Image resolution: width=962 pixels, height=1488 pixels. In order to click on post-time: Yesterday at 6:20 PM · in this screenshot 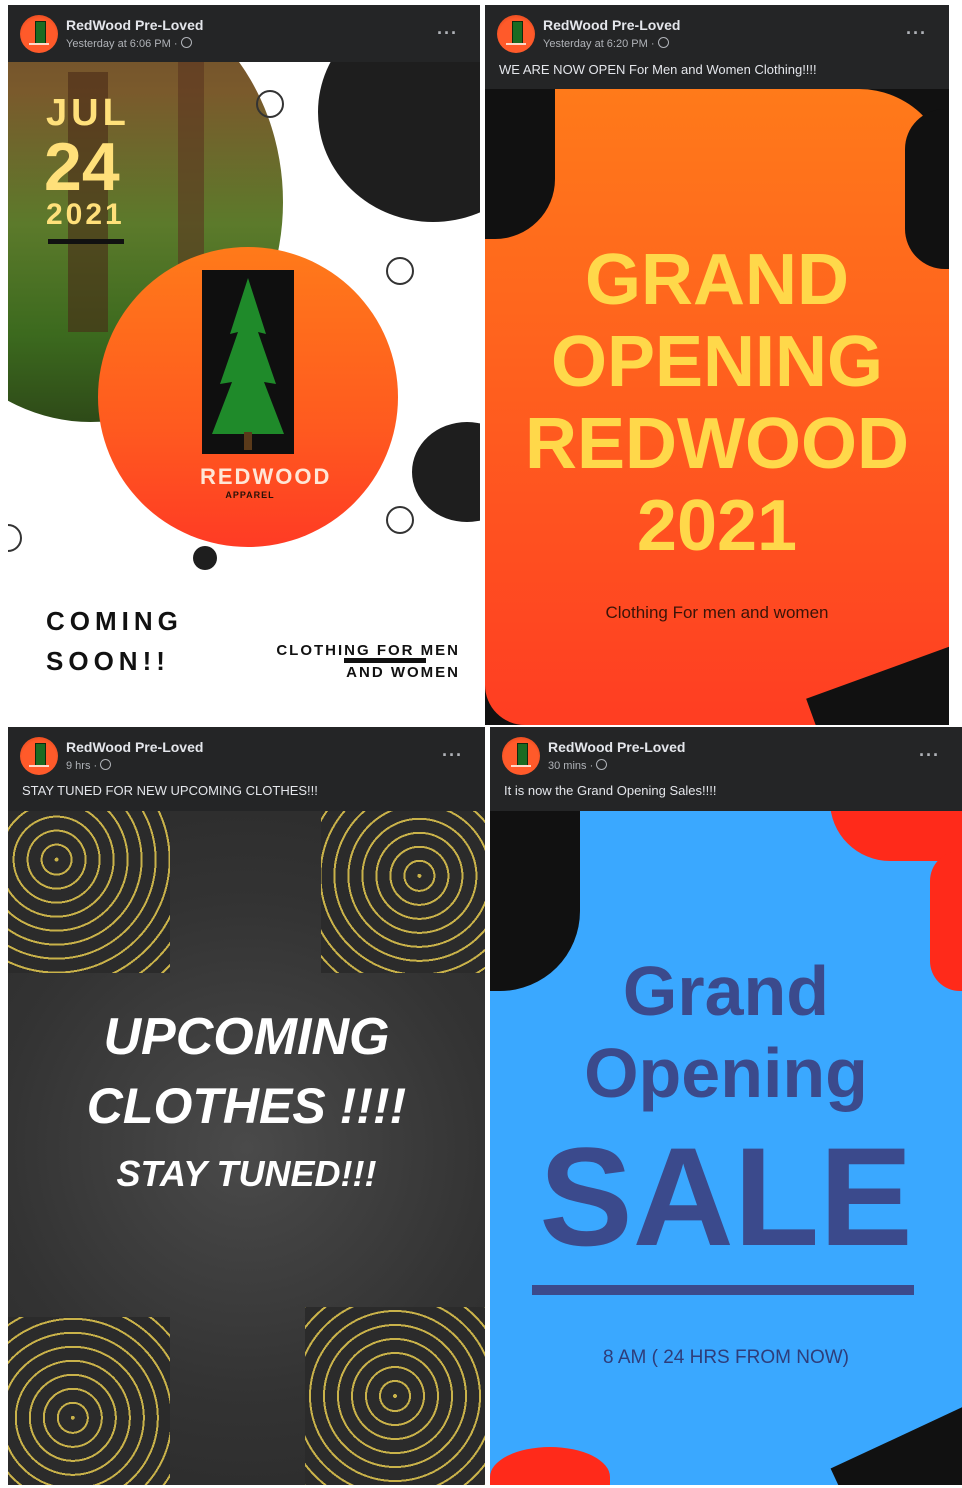, I will do `click(606, 43)`.